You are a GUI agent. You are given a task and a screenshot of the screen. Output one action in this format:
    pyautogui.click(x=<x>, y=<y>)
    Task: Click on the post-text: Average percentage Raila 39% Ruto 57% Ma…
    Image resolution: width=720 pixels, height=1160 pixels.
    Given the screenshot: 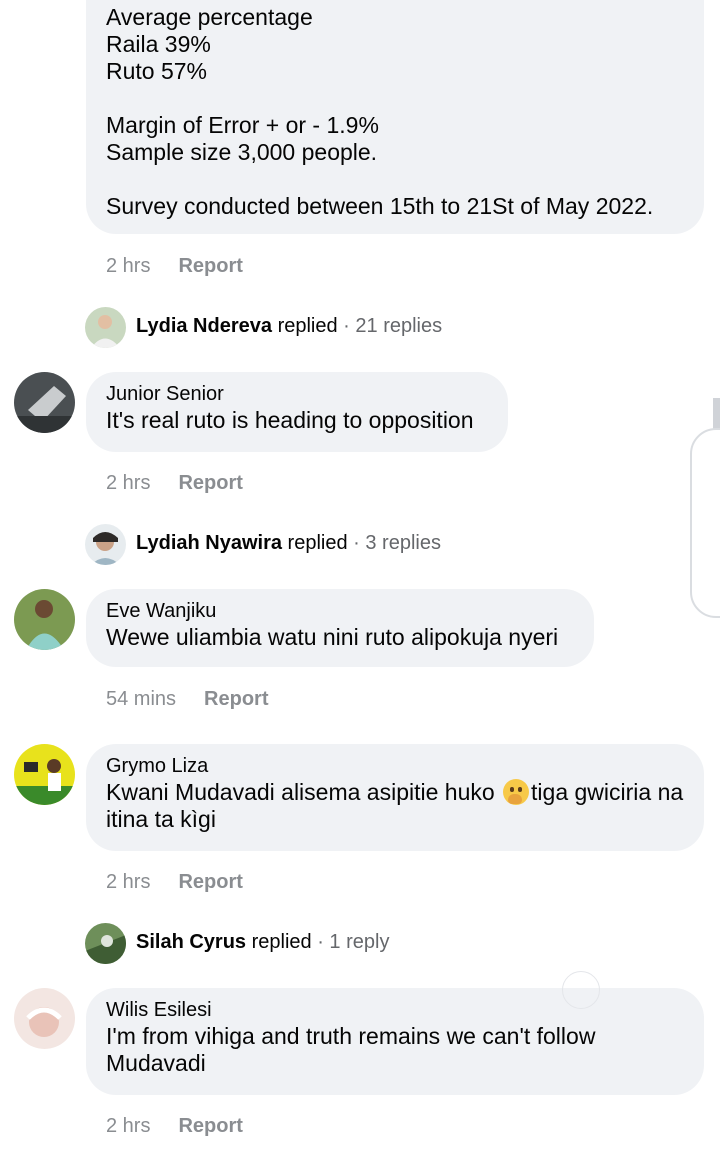 What is the action you would take?
    pyautogui.click(x=380, y=111)
    